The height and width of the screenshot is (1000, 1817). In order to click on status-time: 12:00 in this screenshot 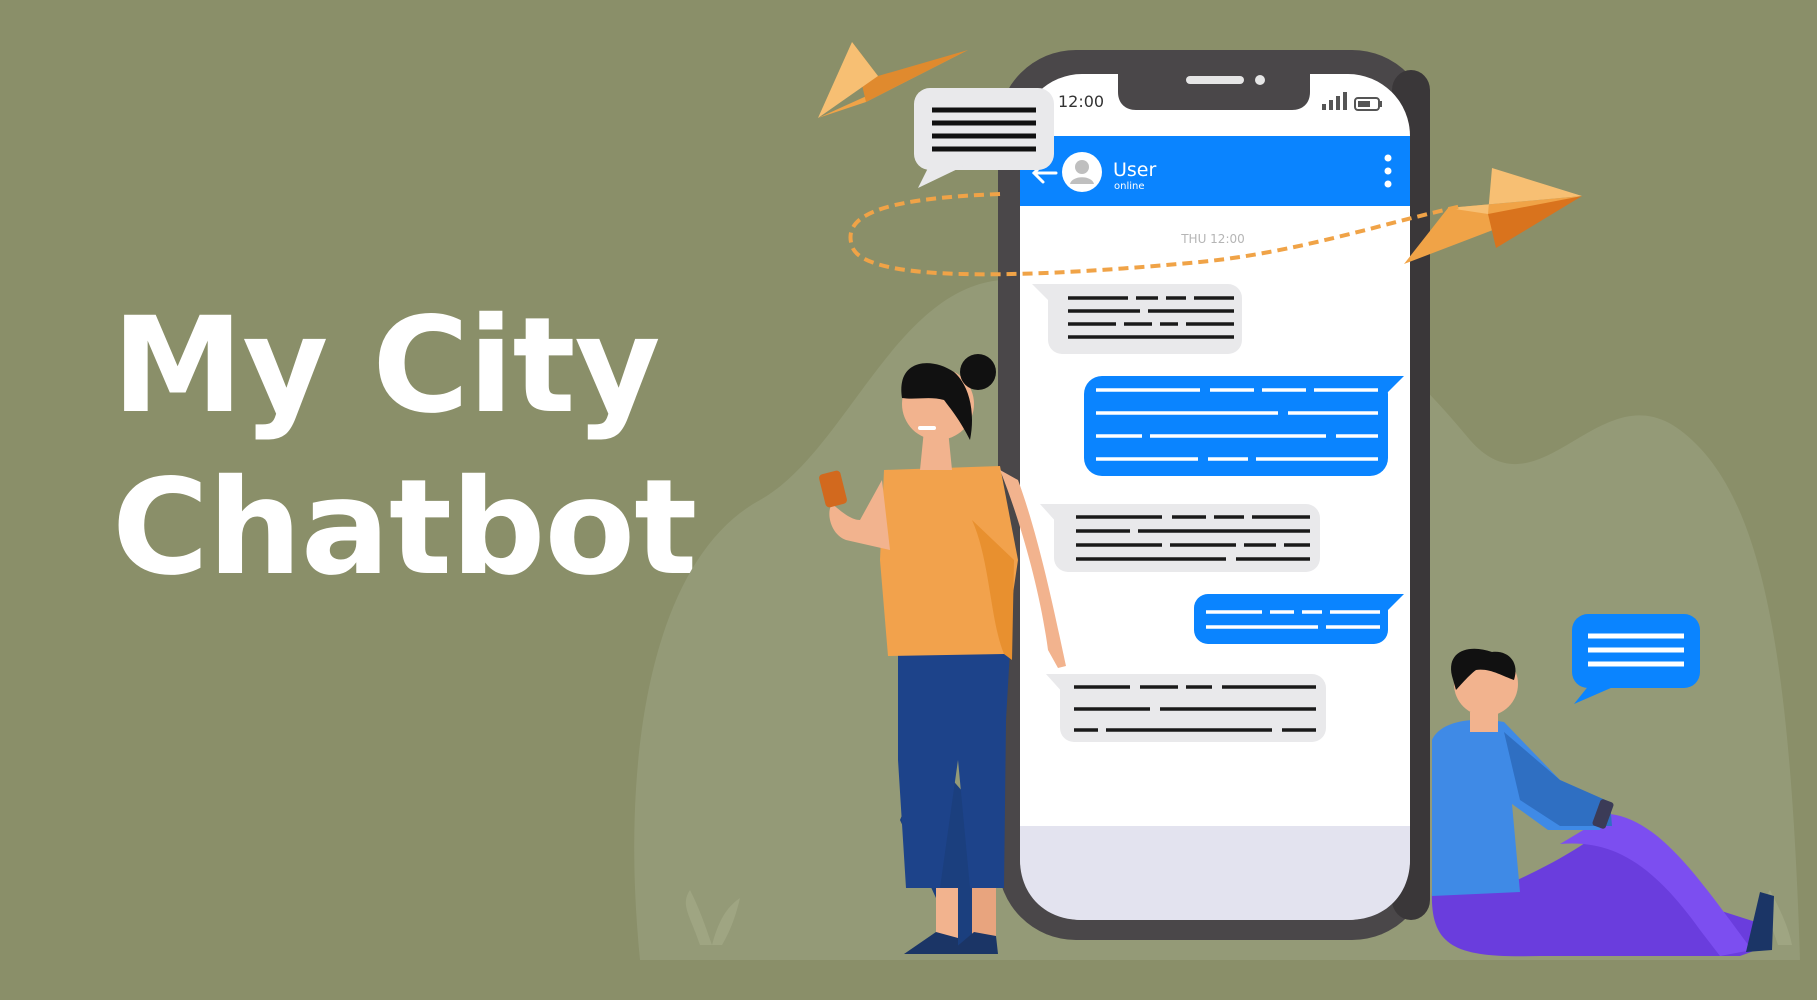, I will do `click(1081, 101)`.